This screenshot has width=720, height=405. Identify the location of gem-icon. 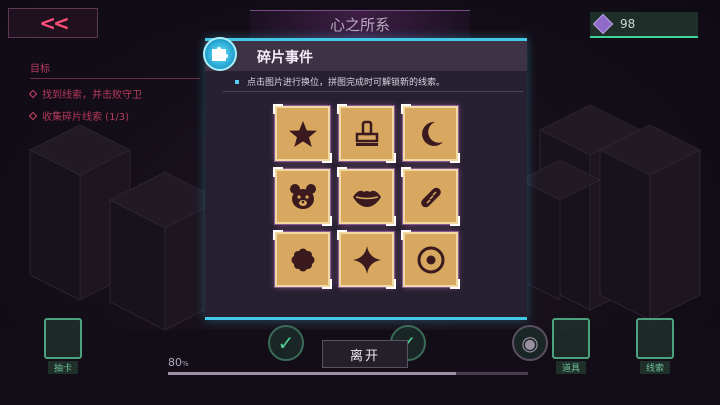
(603, 24).